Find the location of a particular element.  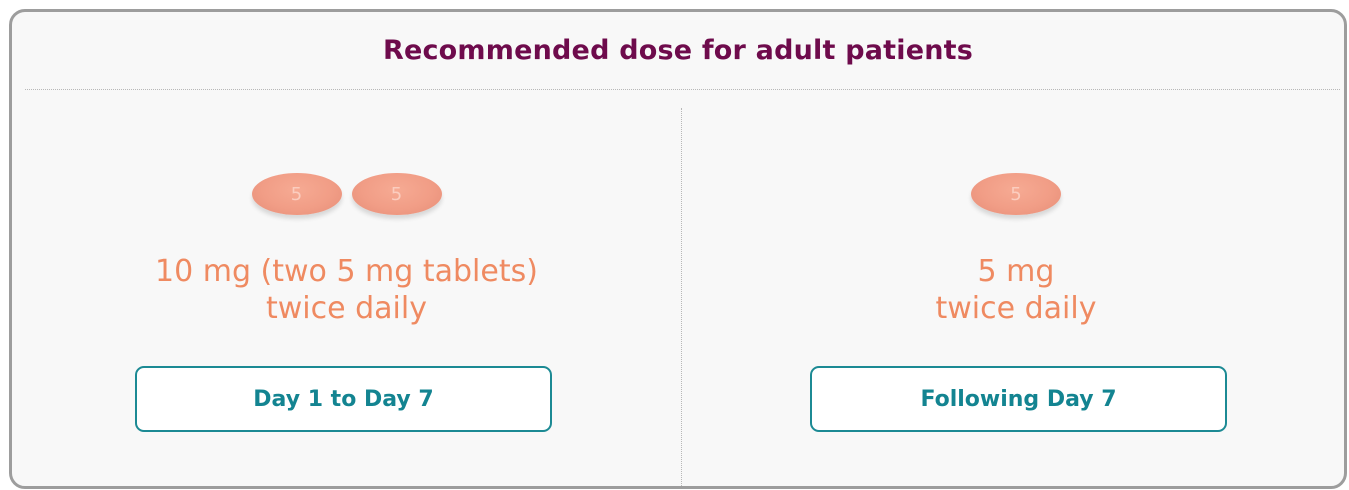

dose-amount: 10 mg (two 5 mg tablets) is located at coordinates (346, 271).